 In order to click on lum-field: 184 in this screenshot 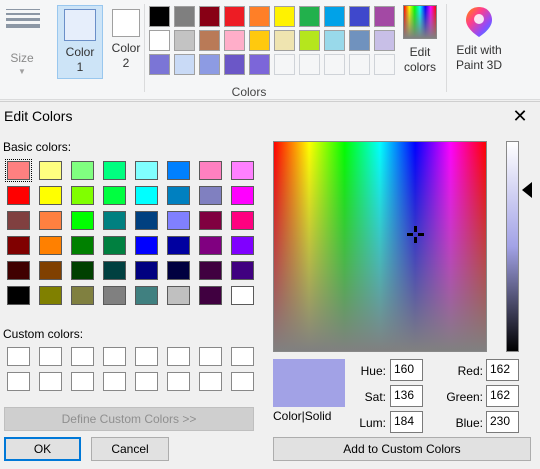, I will do `click(406, 422)`.